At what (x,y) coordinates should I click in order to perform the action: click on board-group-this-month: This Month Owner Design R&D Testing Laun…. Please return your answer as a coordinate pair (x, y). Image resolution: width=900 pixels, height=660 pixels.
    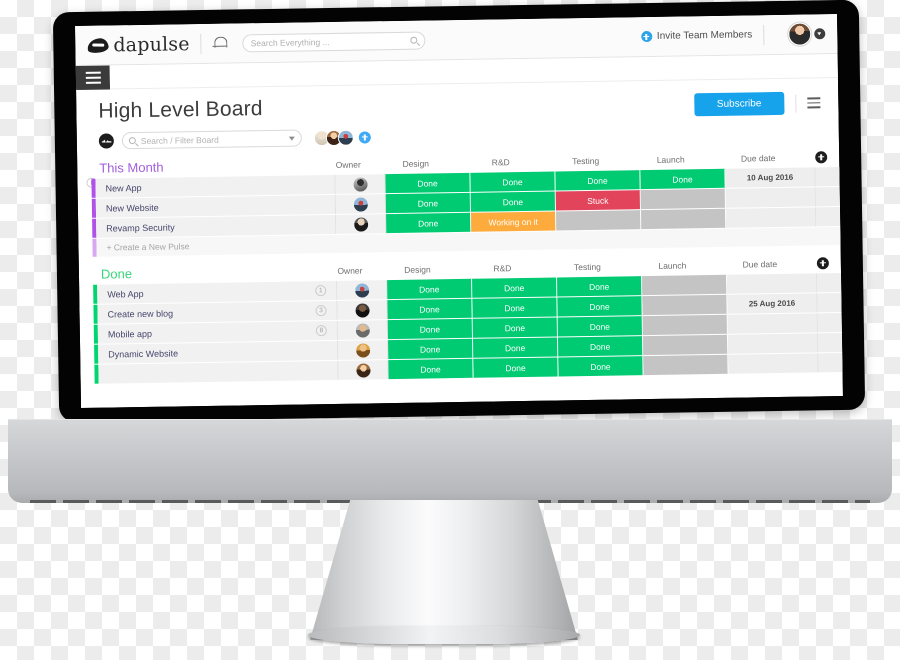
    Looking at the image, I should click on (459, 201).